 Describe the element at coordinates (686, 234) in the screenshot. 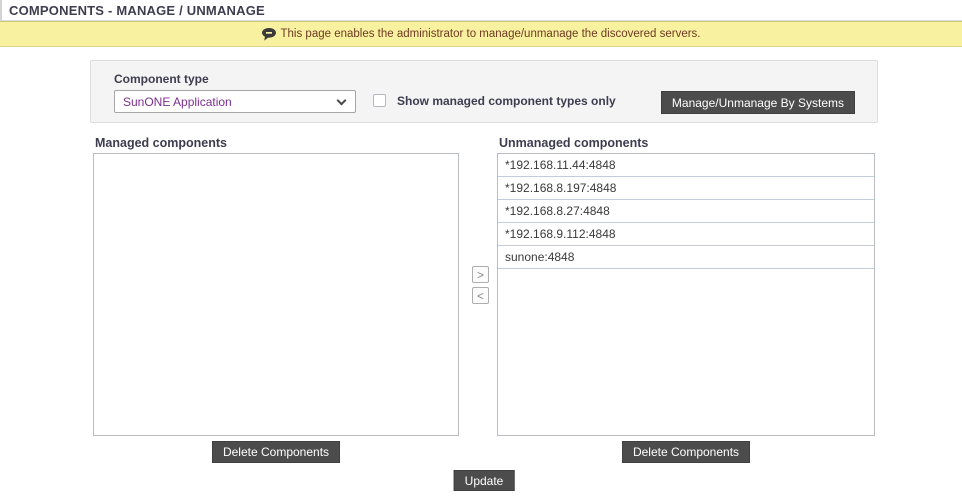

I see `unmanaged-list-item: *192.168.9.112:4848` at that location.